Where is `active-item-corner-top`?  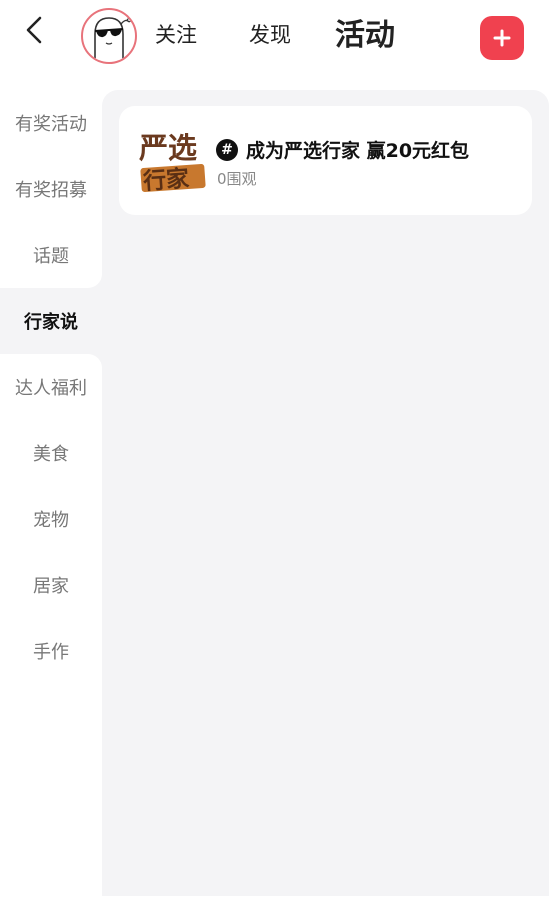 active-item-corner-top is located at coordinates (95, 281).